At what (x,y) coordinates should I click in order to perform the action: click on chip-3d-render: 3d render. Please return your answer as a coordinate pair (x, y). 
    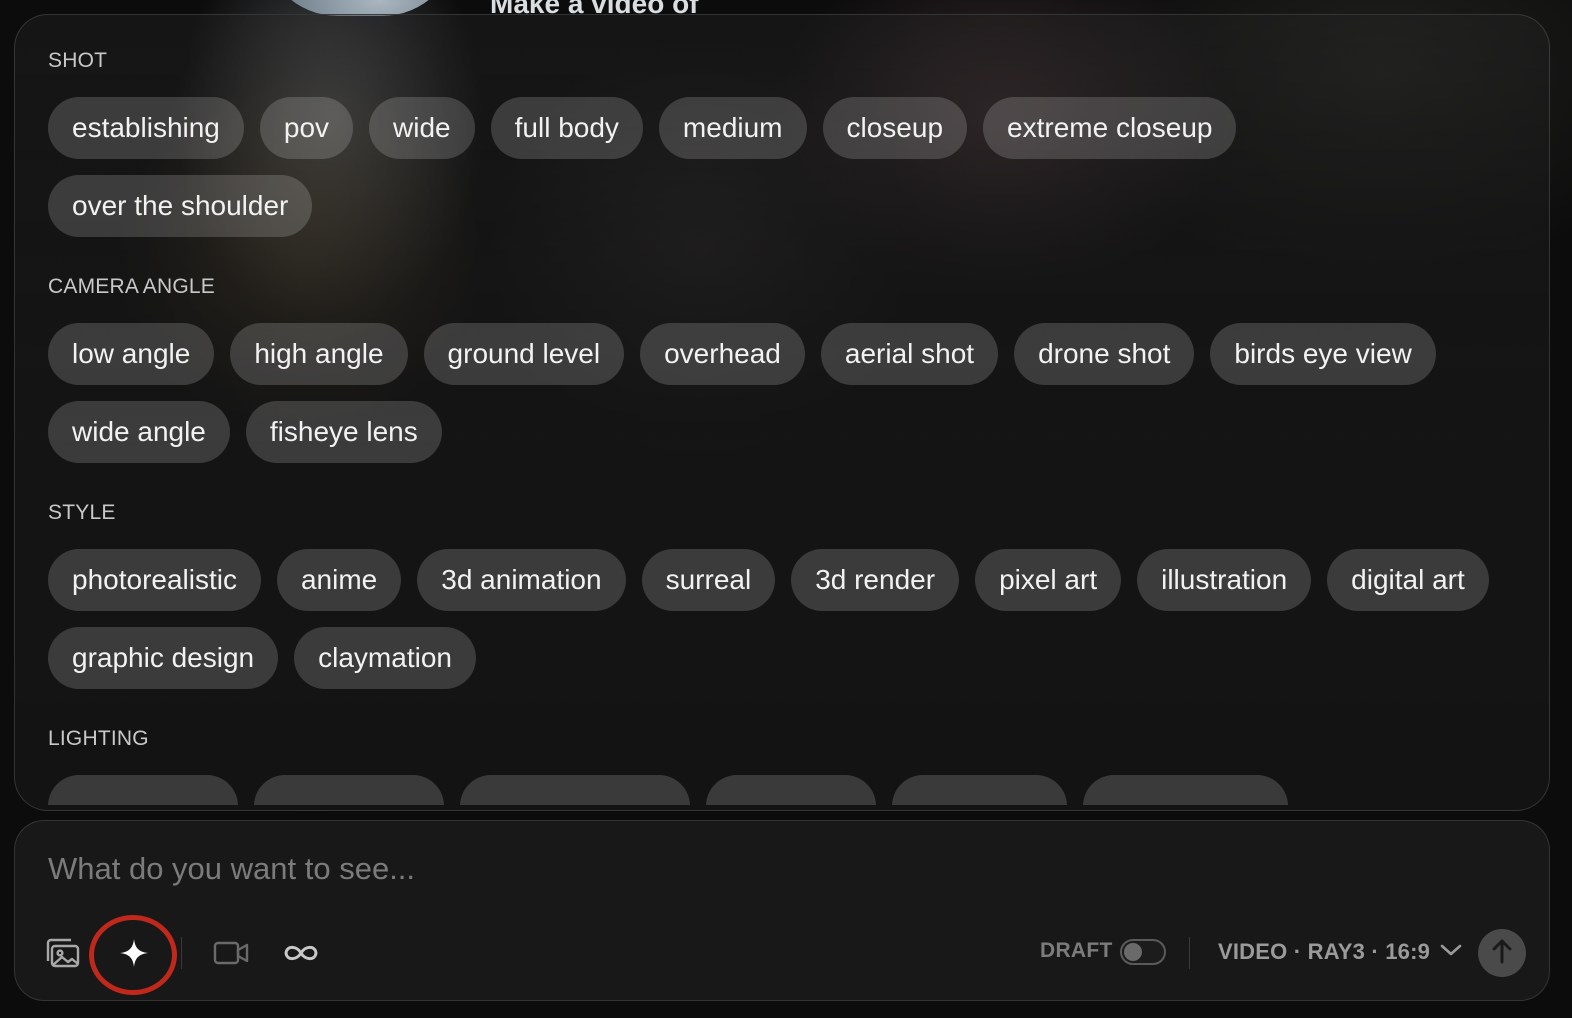
    Looking at the image, I should click on (875, 580).